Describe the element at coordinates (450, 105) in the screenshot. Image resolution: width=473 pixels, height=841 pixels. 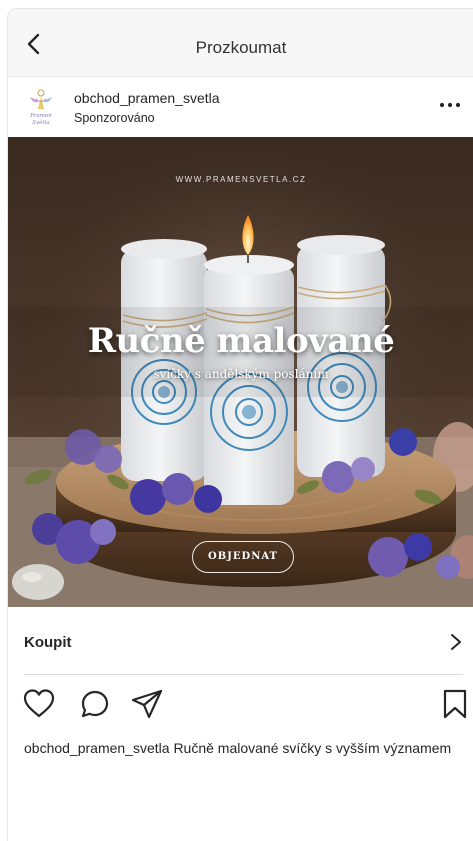
I see `more-horizontal-icon` at that location.